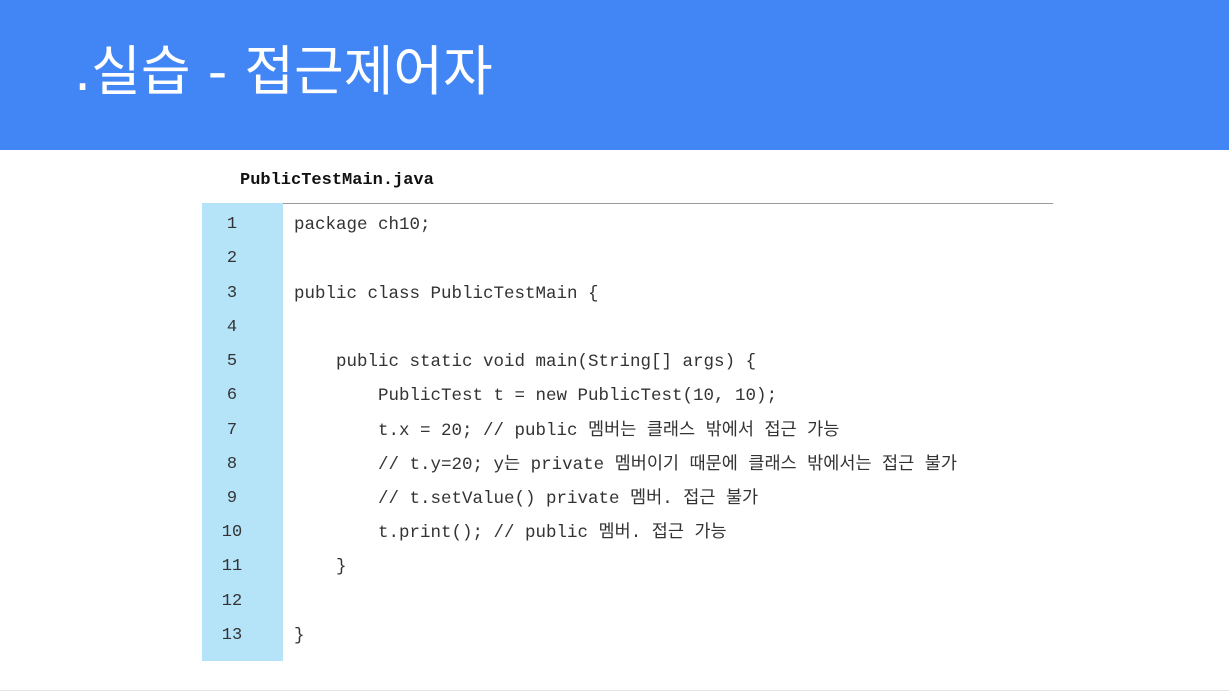 The width and height of the screenshot is (1229, 693). What do you see at coordinates (668, 203) in the screenshot?
I see `code-top-rule` at bounding box center [668, 203].